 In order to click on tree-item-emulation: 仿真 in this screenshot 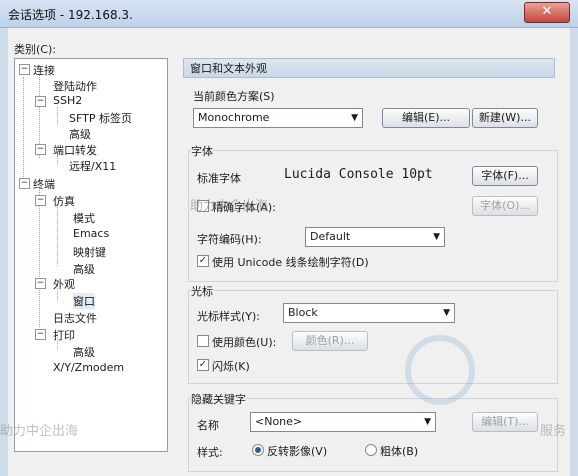, I will do `click(64, 201)`.